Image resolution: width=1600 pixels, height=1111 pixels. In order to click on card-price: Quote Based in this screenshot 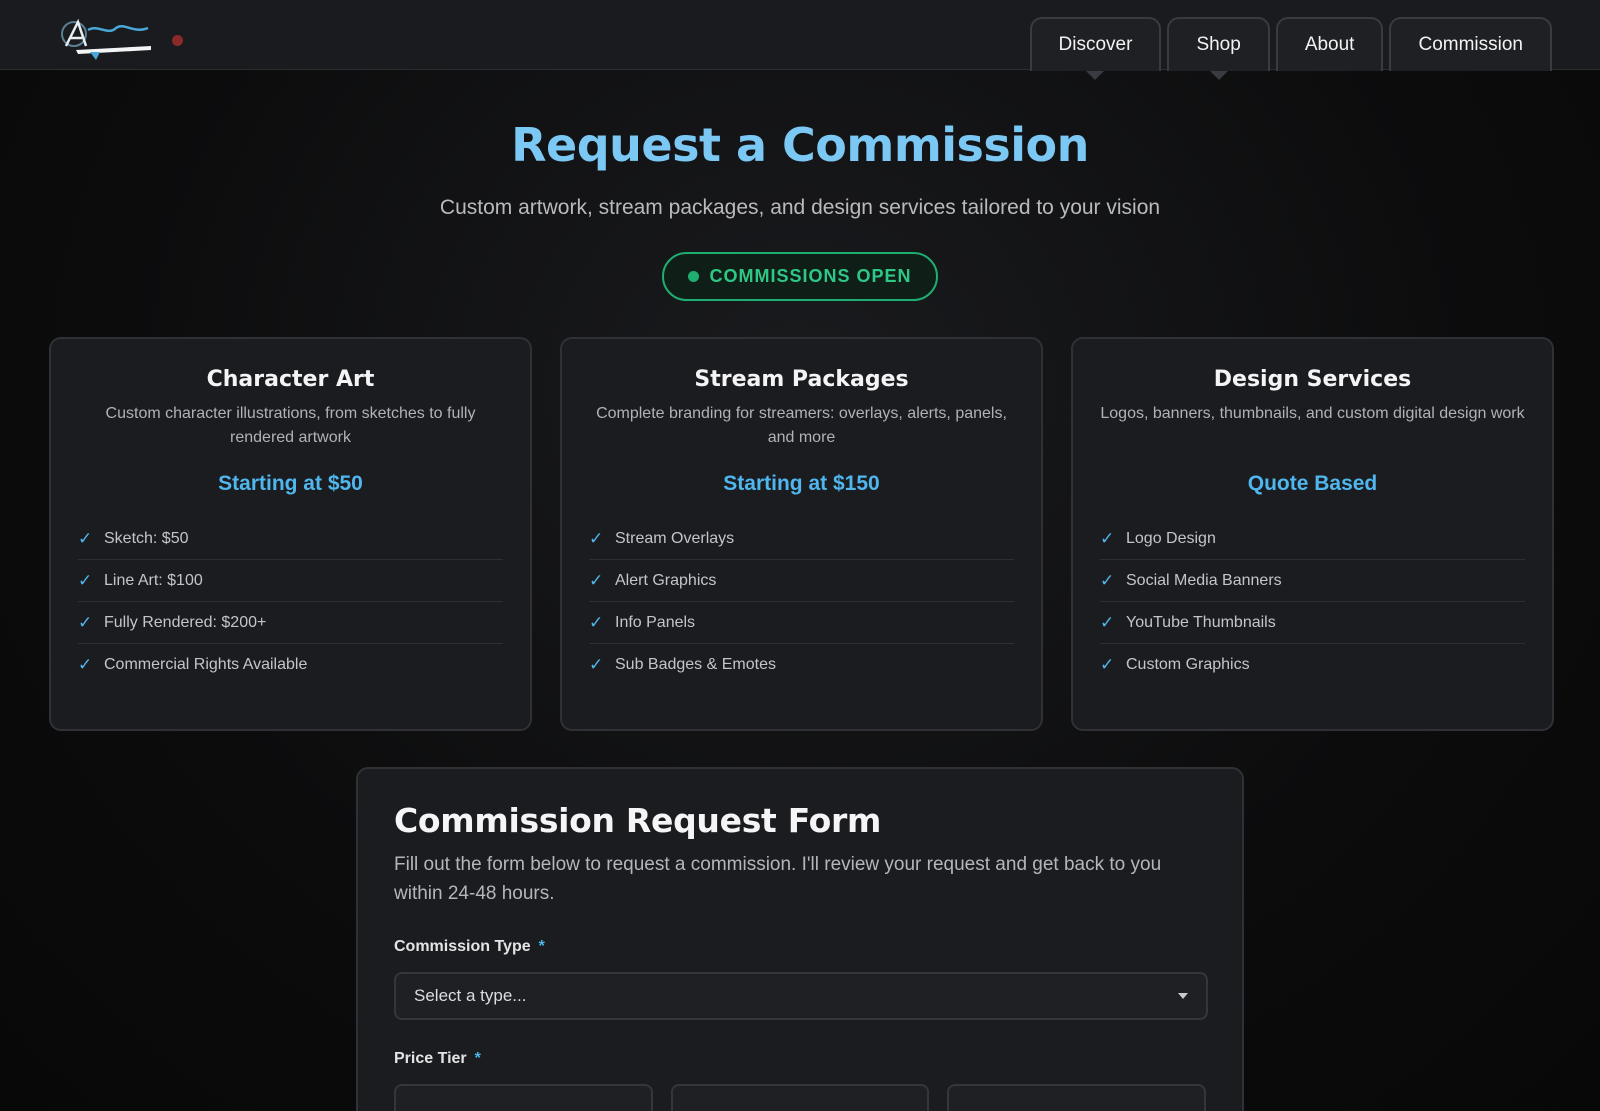, I will do `click(1312, 483)`.